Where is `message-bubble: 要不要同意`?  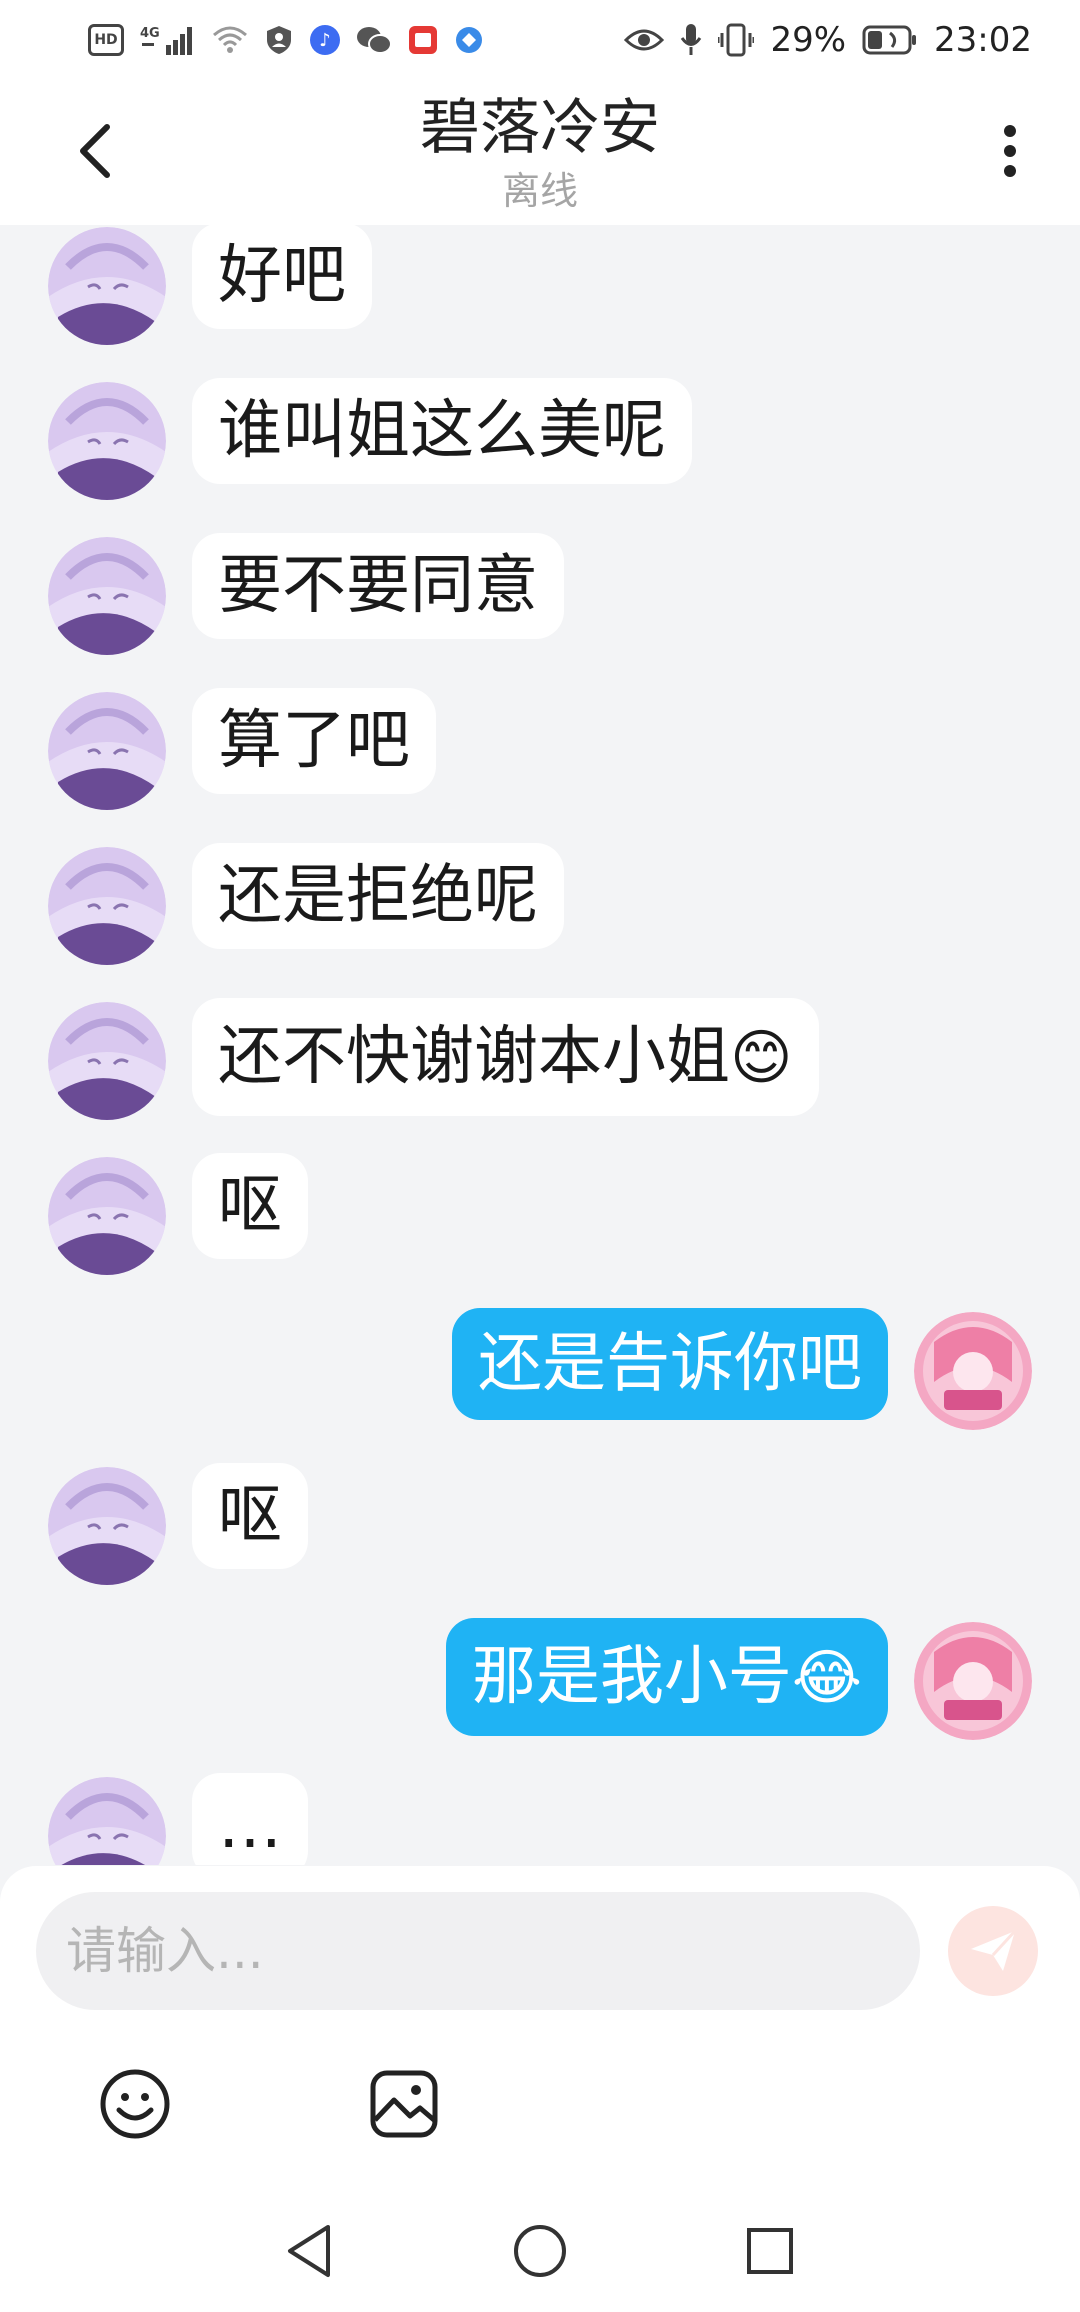 message-bubble: 要不要同意 is located at coordinates (378, 586).